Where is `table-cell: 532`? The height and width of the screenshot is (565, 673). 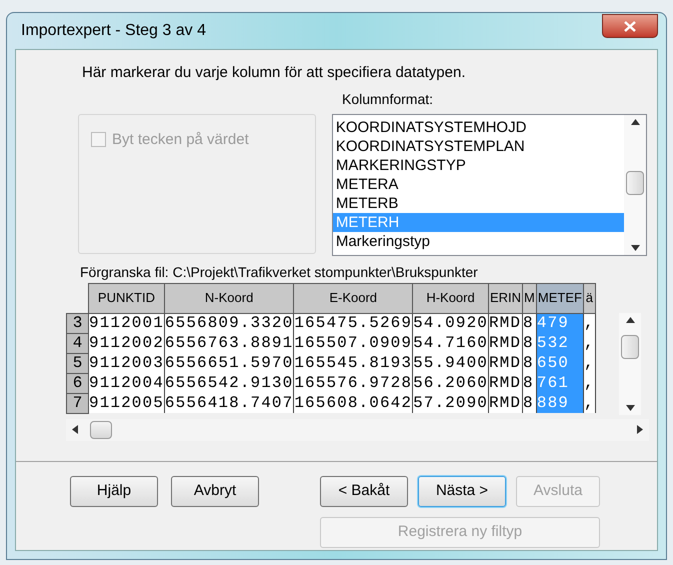 table-cell: 532 is located at coordinates (560, 343).